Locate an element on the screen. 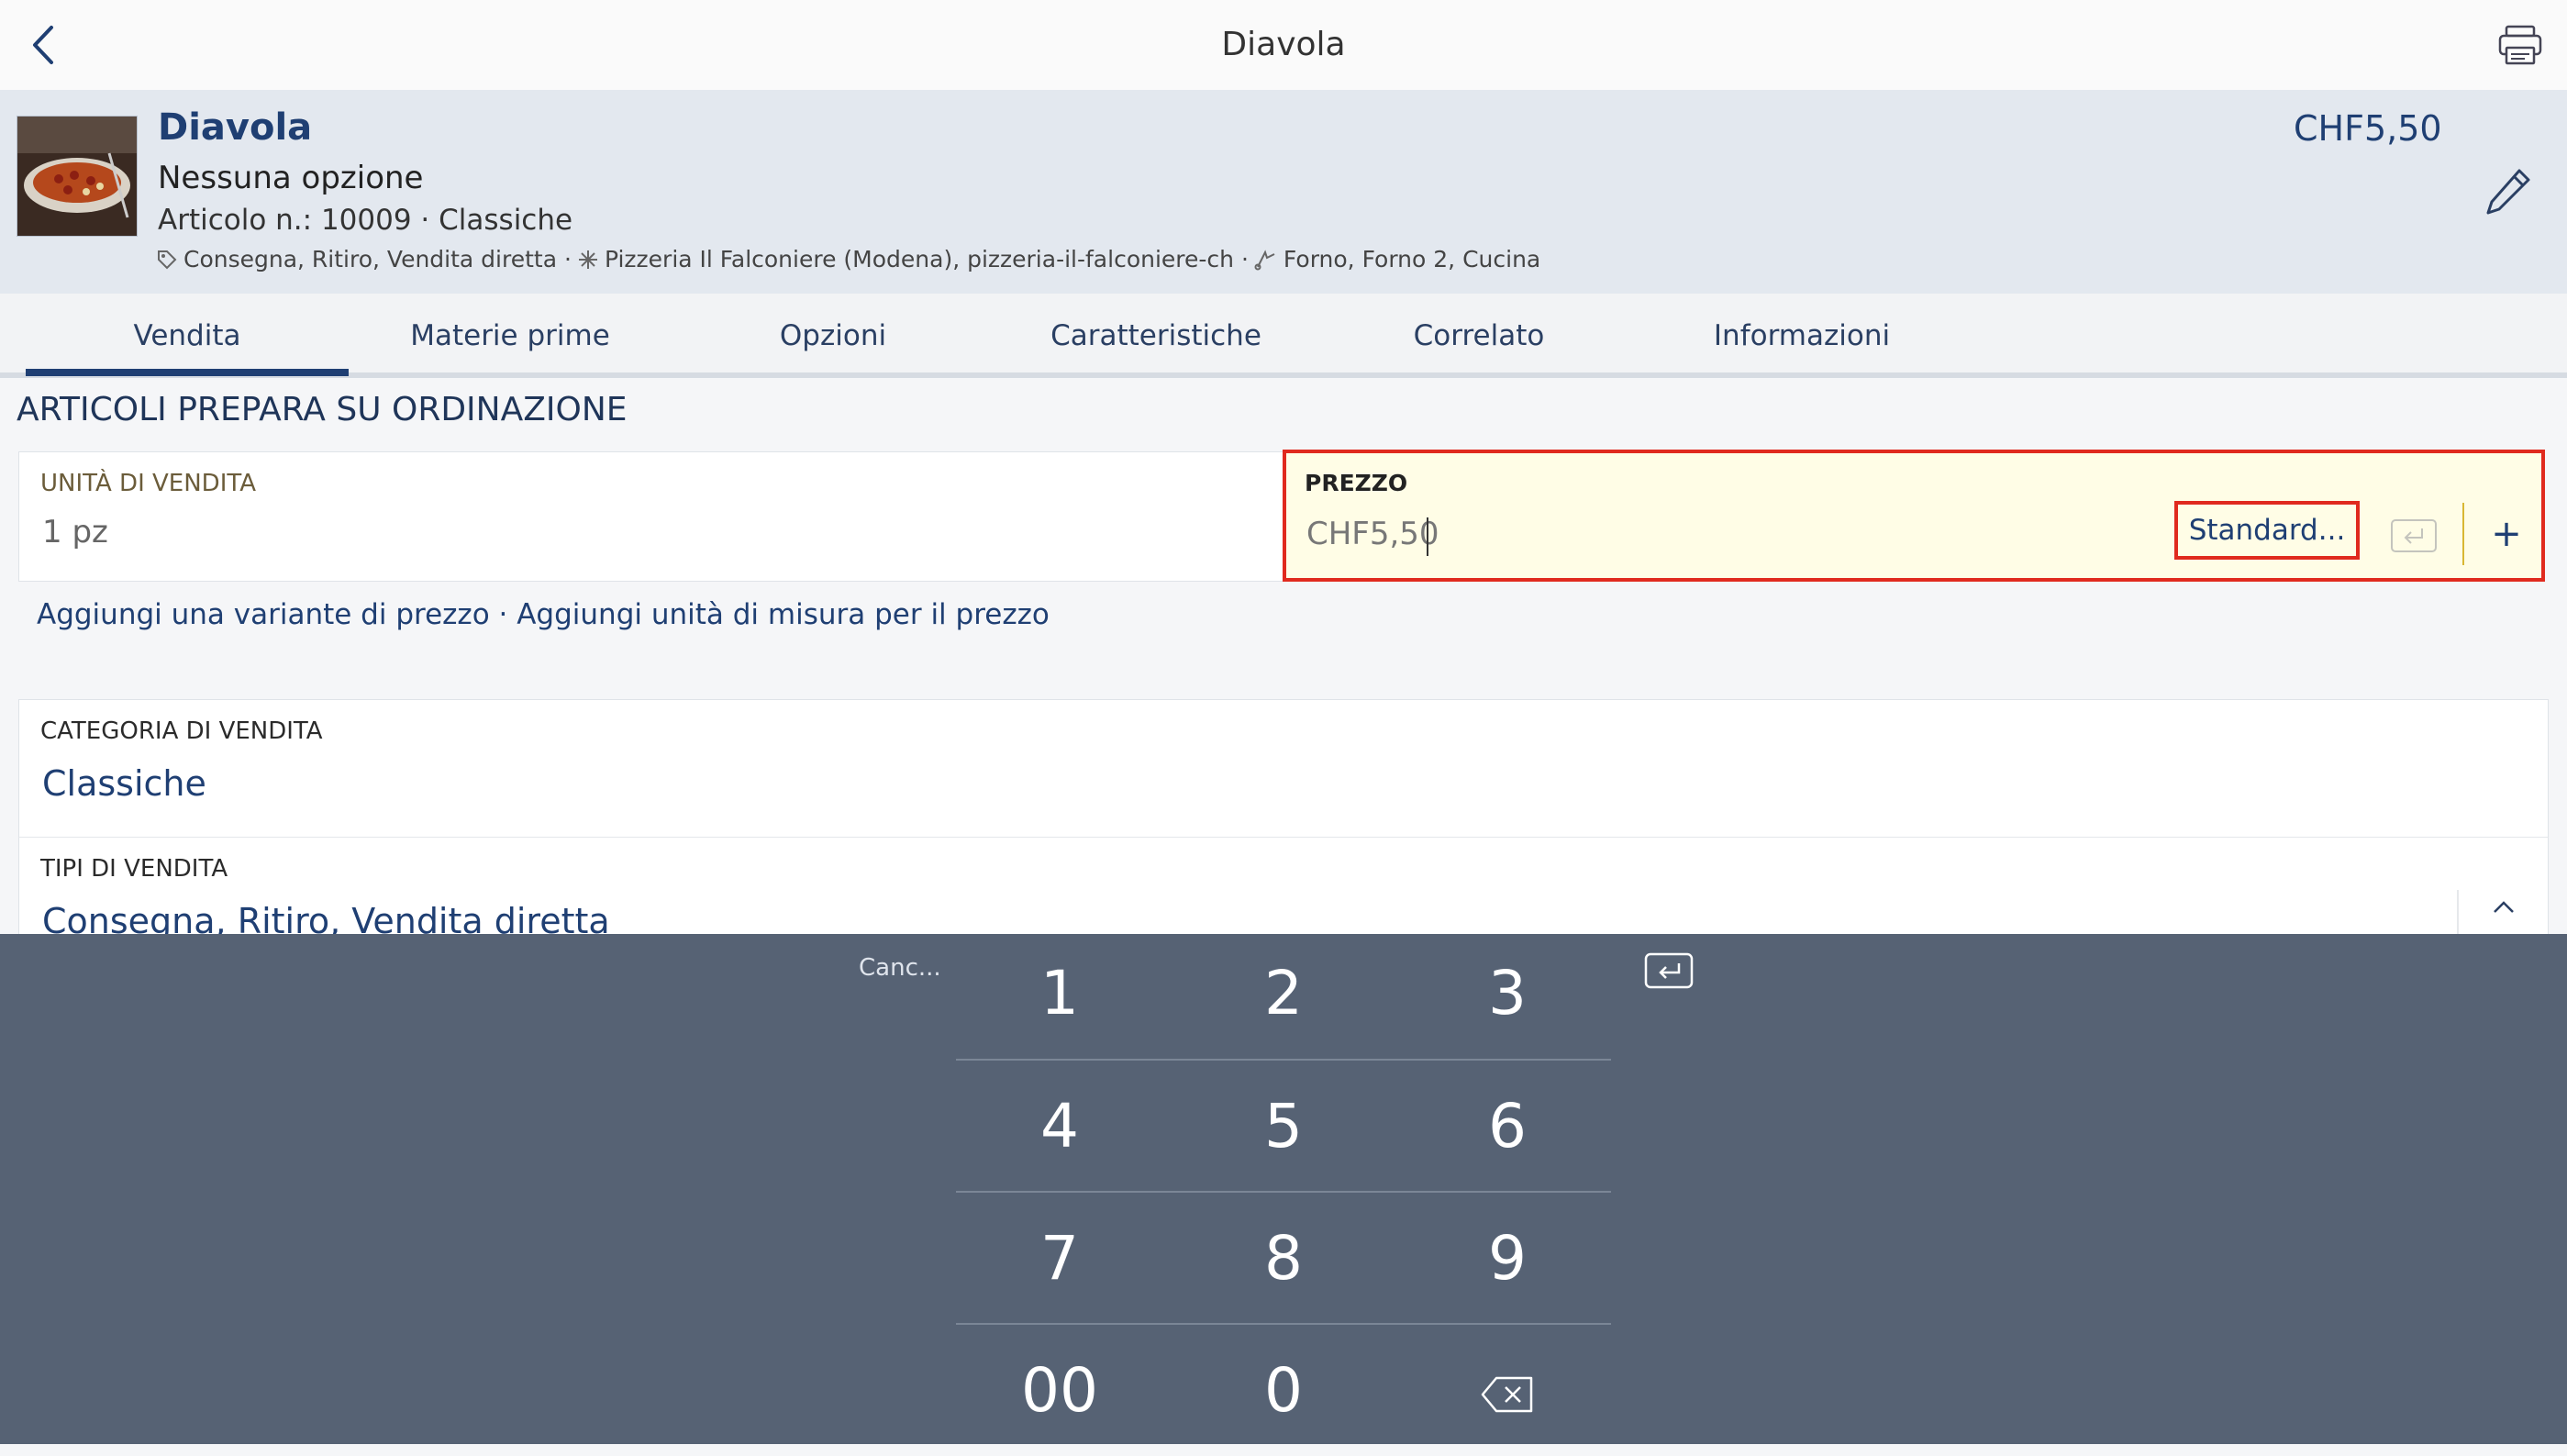 This screenshot has width=2567, height=1456. printer-route-icon is located at coordinates (1264, 259).